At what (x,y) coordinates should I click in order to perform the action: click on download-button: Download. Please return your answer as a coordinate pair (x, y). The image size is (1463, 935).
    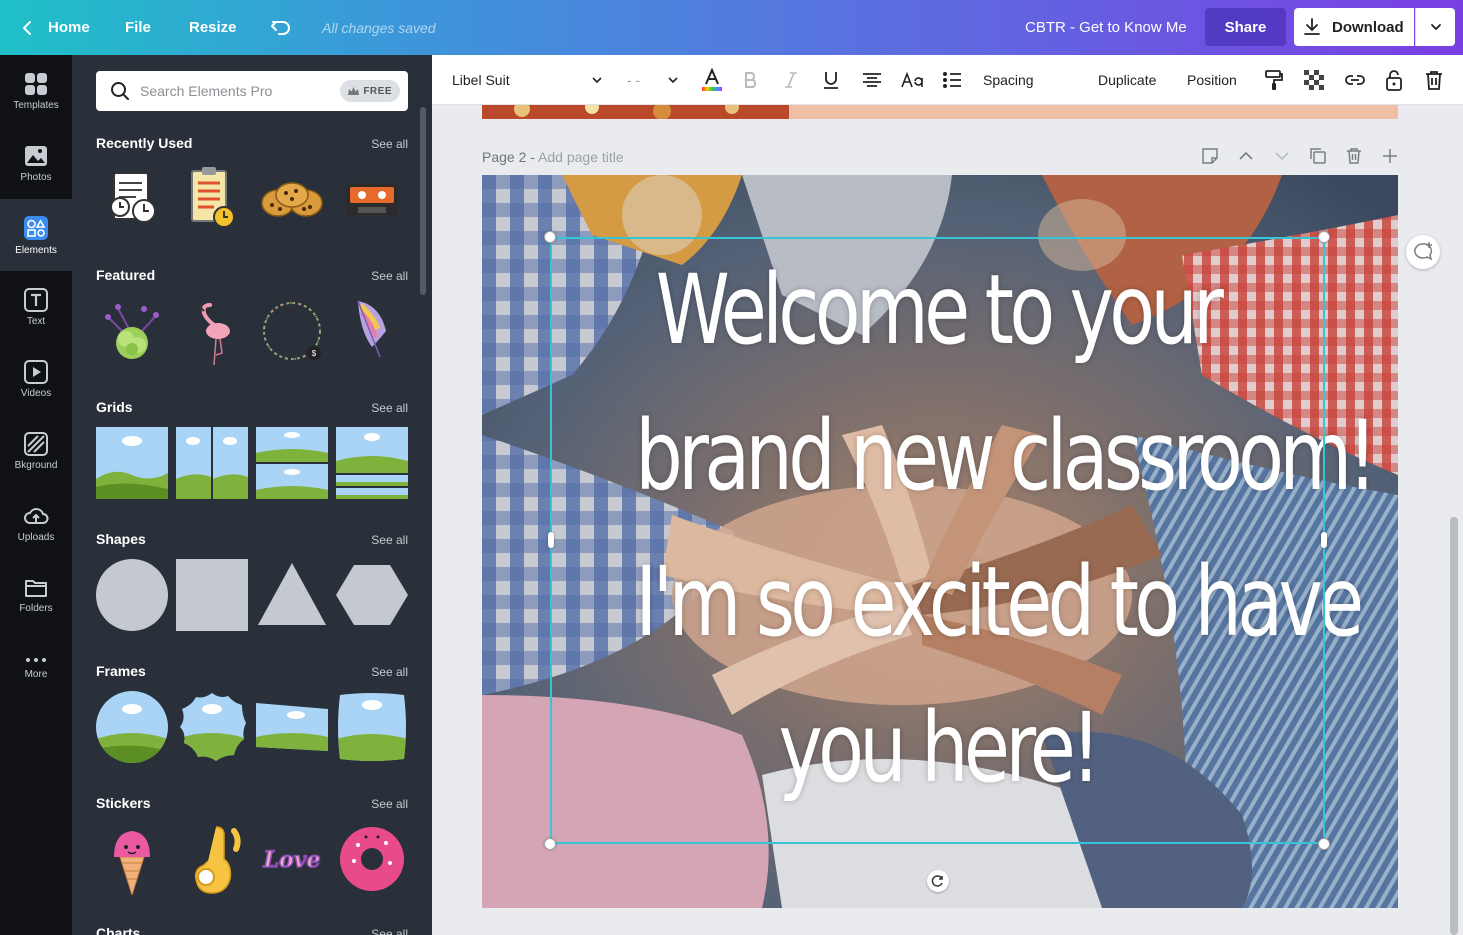
    Looking at the image, I should click on (1354, 27).